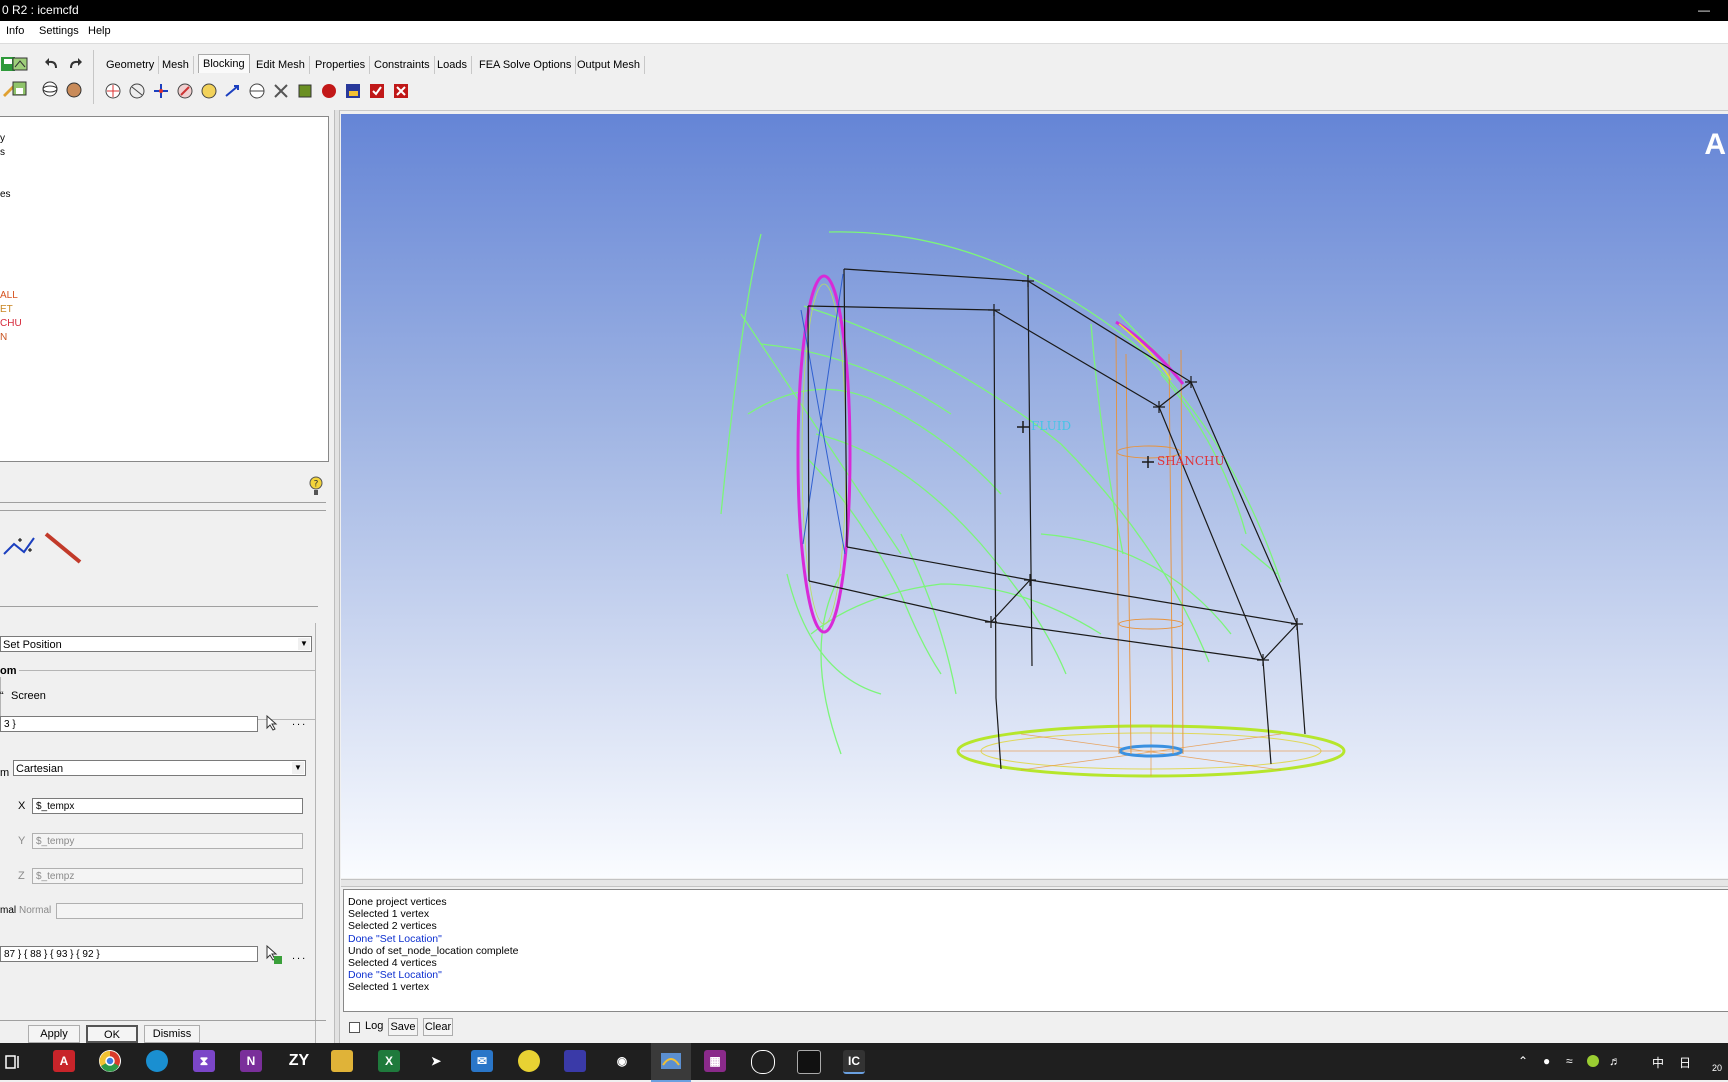 This screenshot has height=1082, width=1728. What do you see at coordinates (1523, 1061) in the screenshot?
I see `chevron-up-icon: ⌃` at bounding box center [1523, 1061].